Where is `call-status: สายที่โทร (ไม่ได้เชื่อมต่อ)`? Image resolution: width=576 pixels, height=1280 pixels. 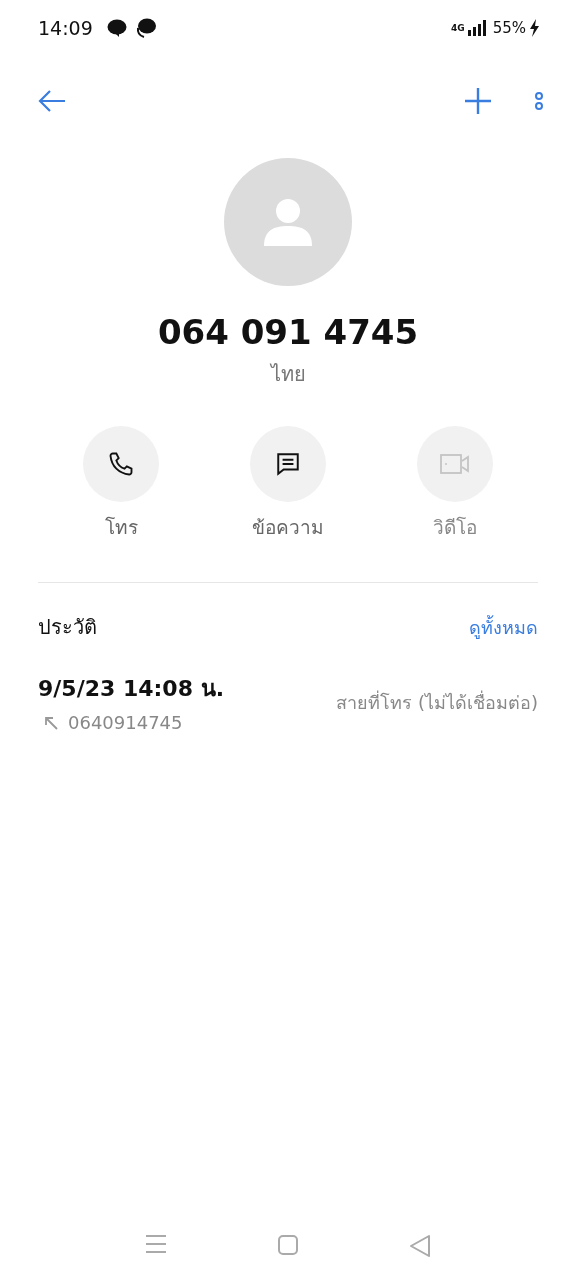
call-status: สายที่โทร (ไม่ได้เชื่อมต่อ) is located at coordinates (437, 702).